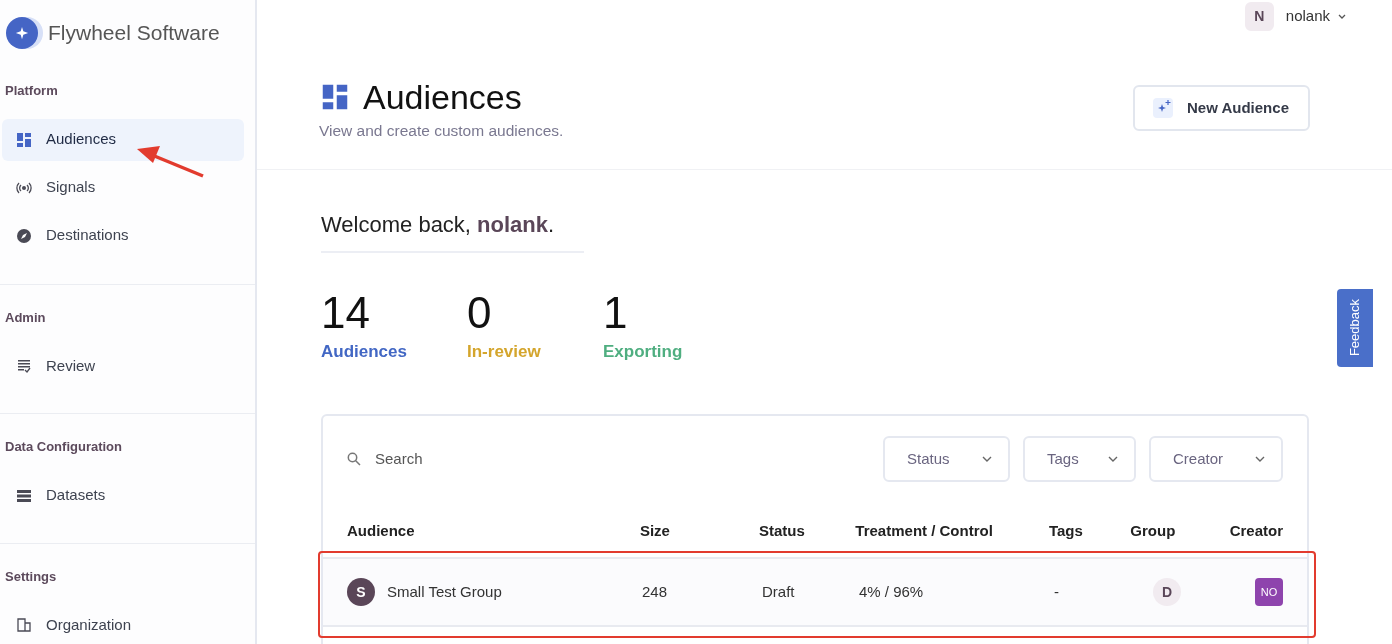 The image size is (1392, 644). Describe the element at coordinates (946, 459) in the screenshot. I see `filter-dropdown: Status` at that location.